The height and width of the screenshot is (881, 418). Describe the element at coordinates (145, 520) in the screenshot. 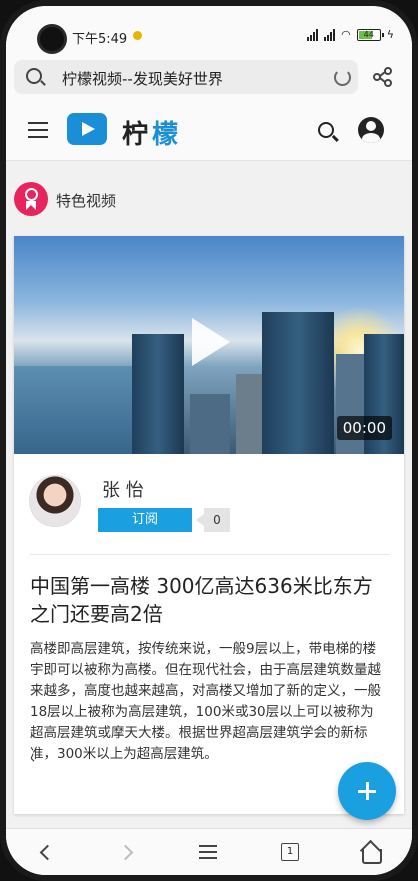

I see `subscribe-button: 订阅` at that location.